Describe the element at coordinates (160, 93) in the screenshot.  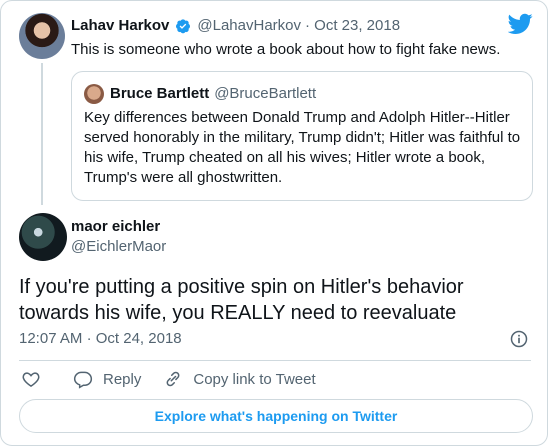
I see `author-name: Bruce Bartlett` at that location.